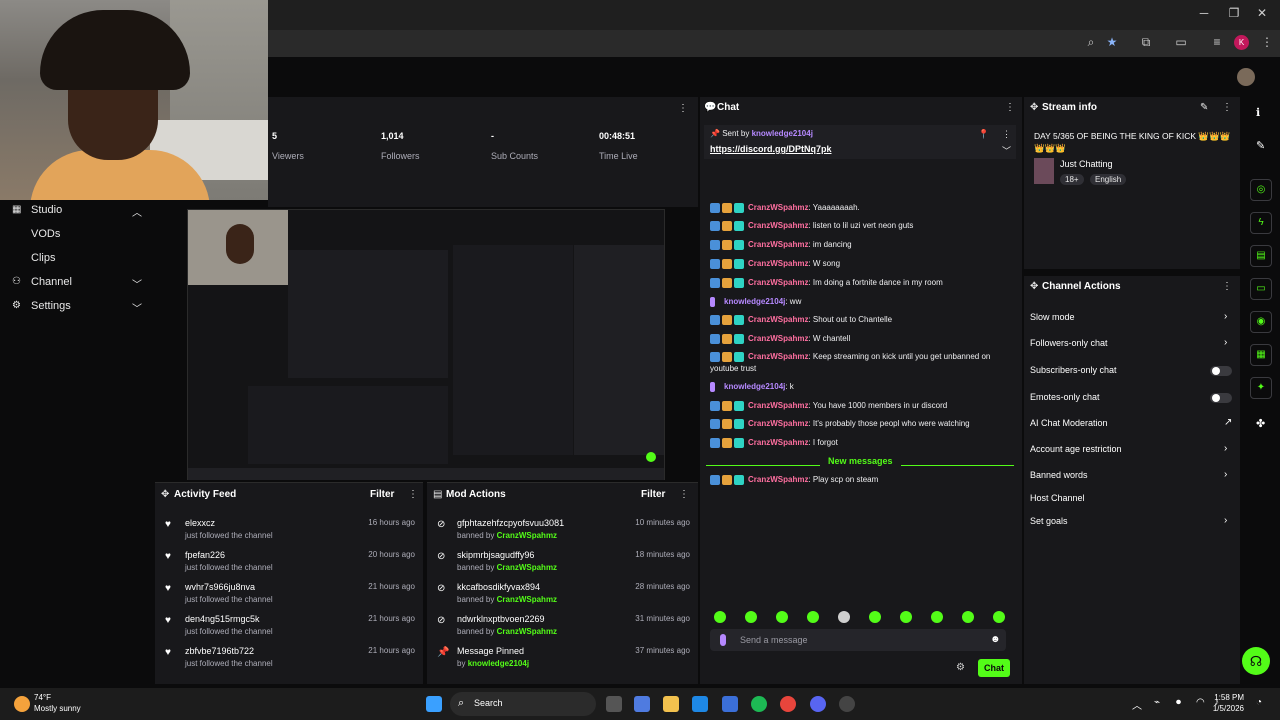  Describe the element at coordinates (1146, 43) in the screenshot. I see `extensions-icon: ⧉` at that location.